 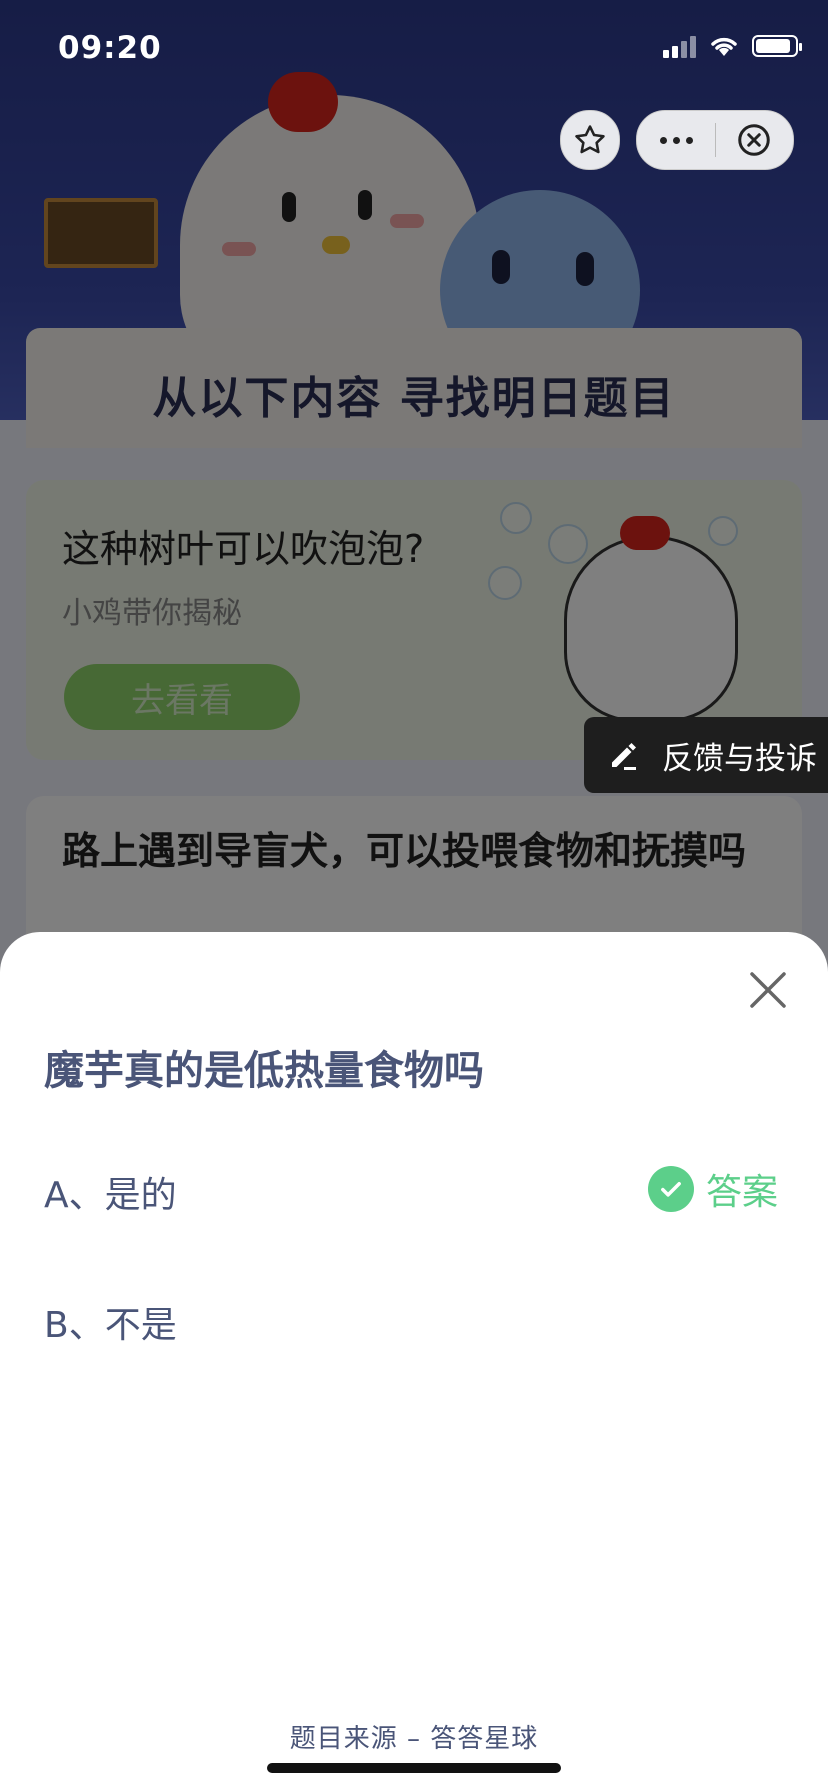 I want to click on status-icons, so click(x=732, y=46).